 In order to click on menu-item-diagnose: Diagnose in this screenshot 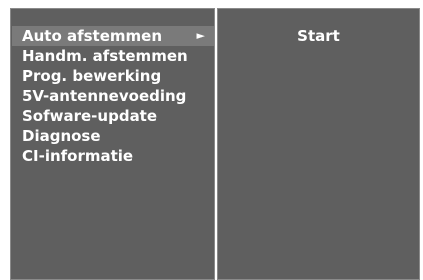, I will do `click(113, 136)`.